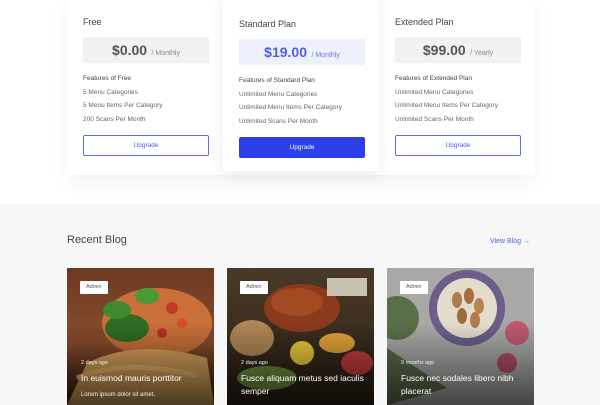 This screenshot has width=600, height=405. Describe the element at coordinates (118, 395) in the screenshot. I see `post-excerpt: Lorem ipsum dolor sit amet,` at that location.